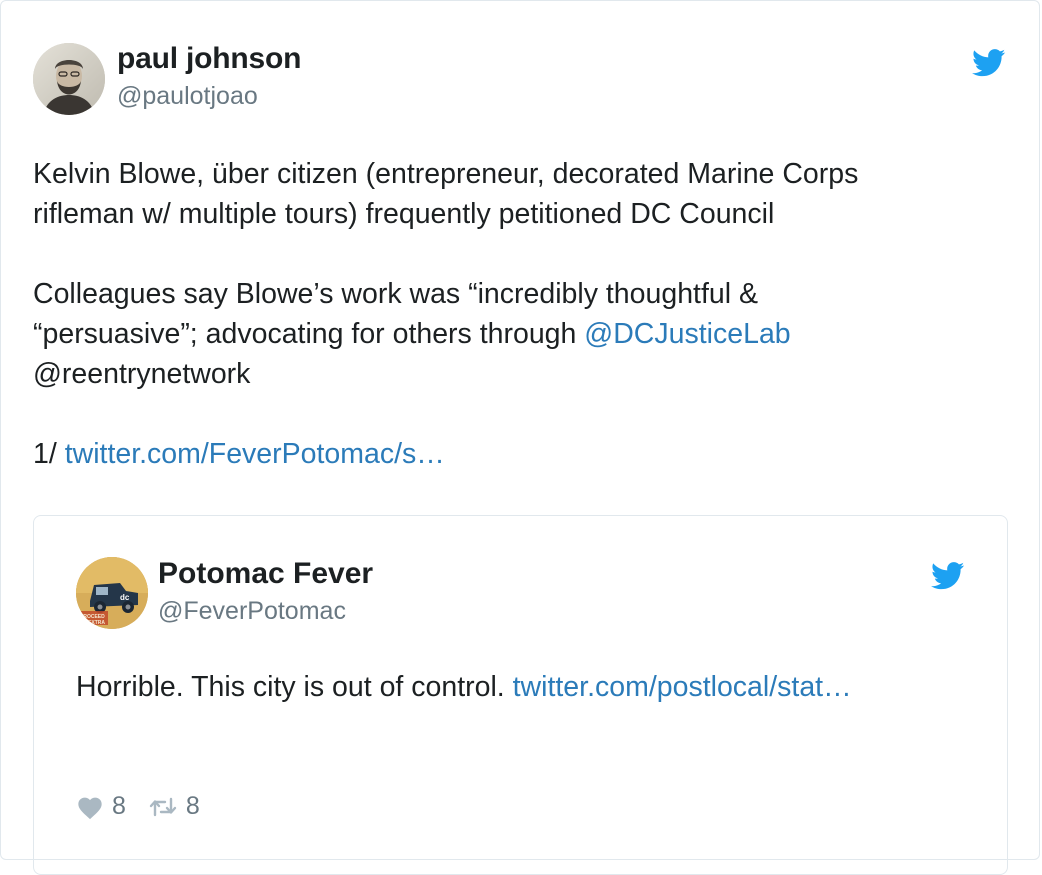  What do you see at coordinates (125, 597) in the screenshot?
I see `svg-text: dc` at bounding box center [125, 597].